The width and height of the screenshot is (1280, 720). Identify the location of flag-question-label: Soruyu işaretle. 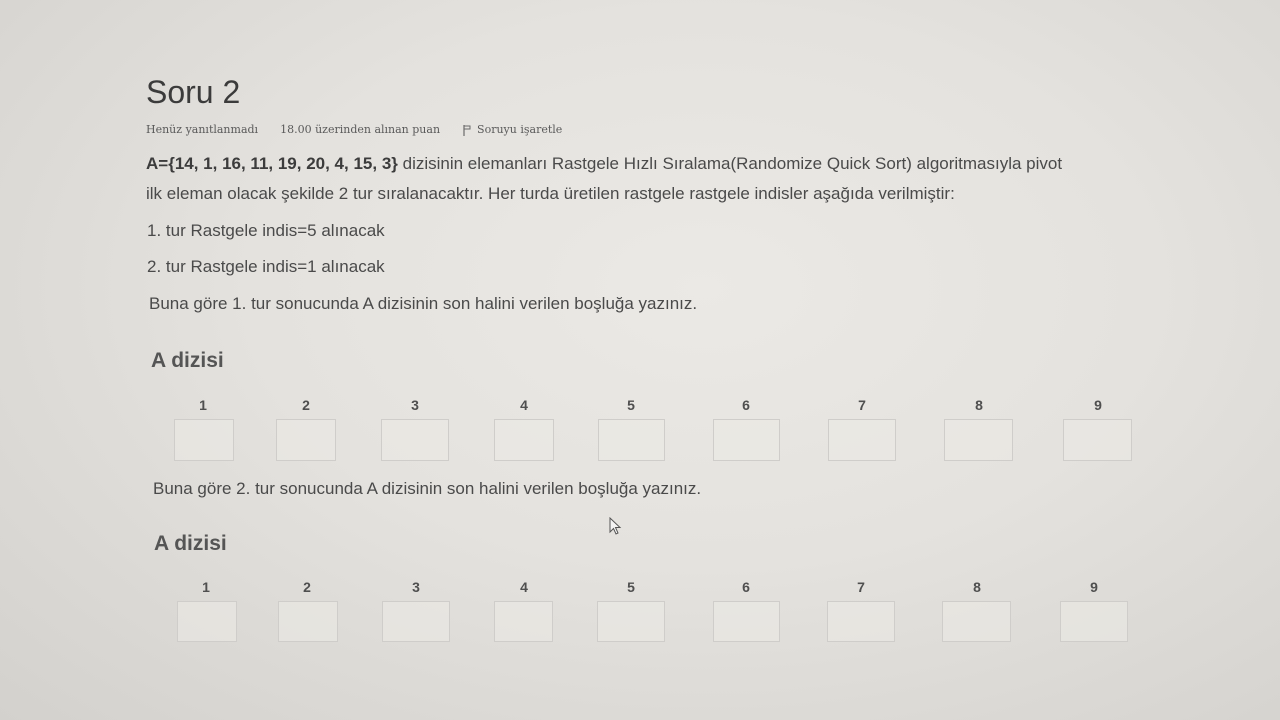
(520, 129).